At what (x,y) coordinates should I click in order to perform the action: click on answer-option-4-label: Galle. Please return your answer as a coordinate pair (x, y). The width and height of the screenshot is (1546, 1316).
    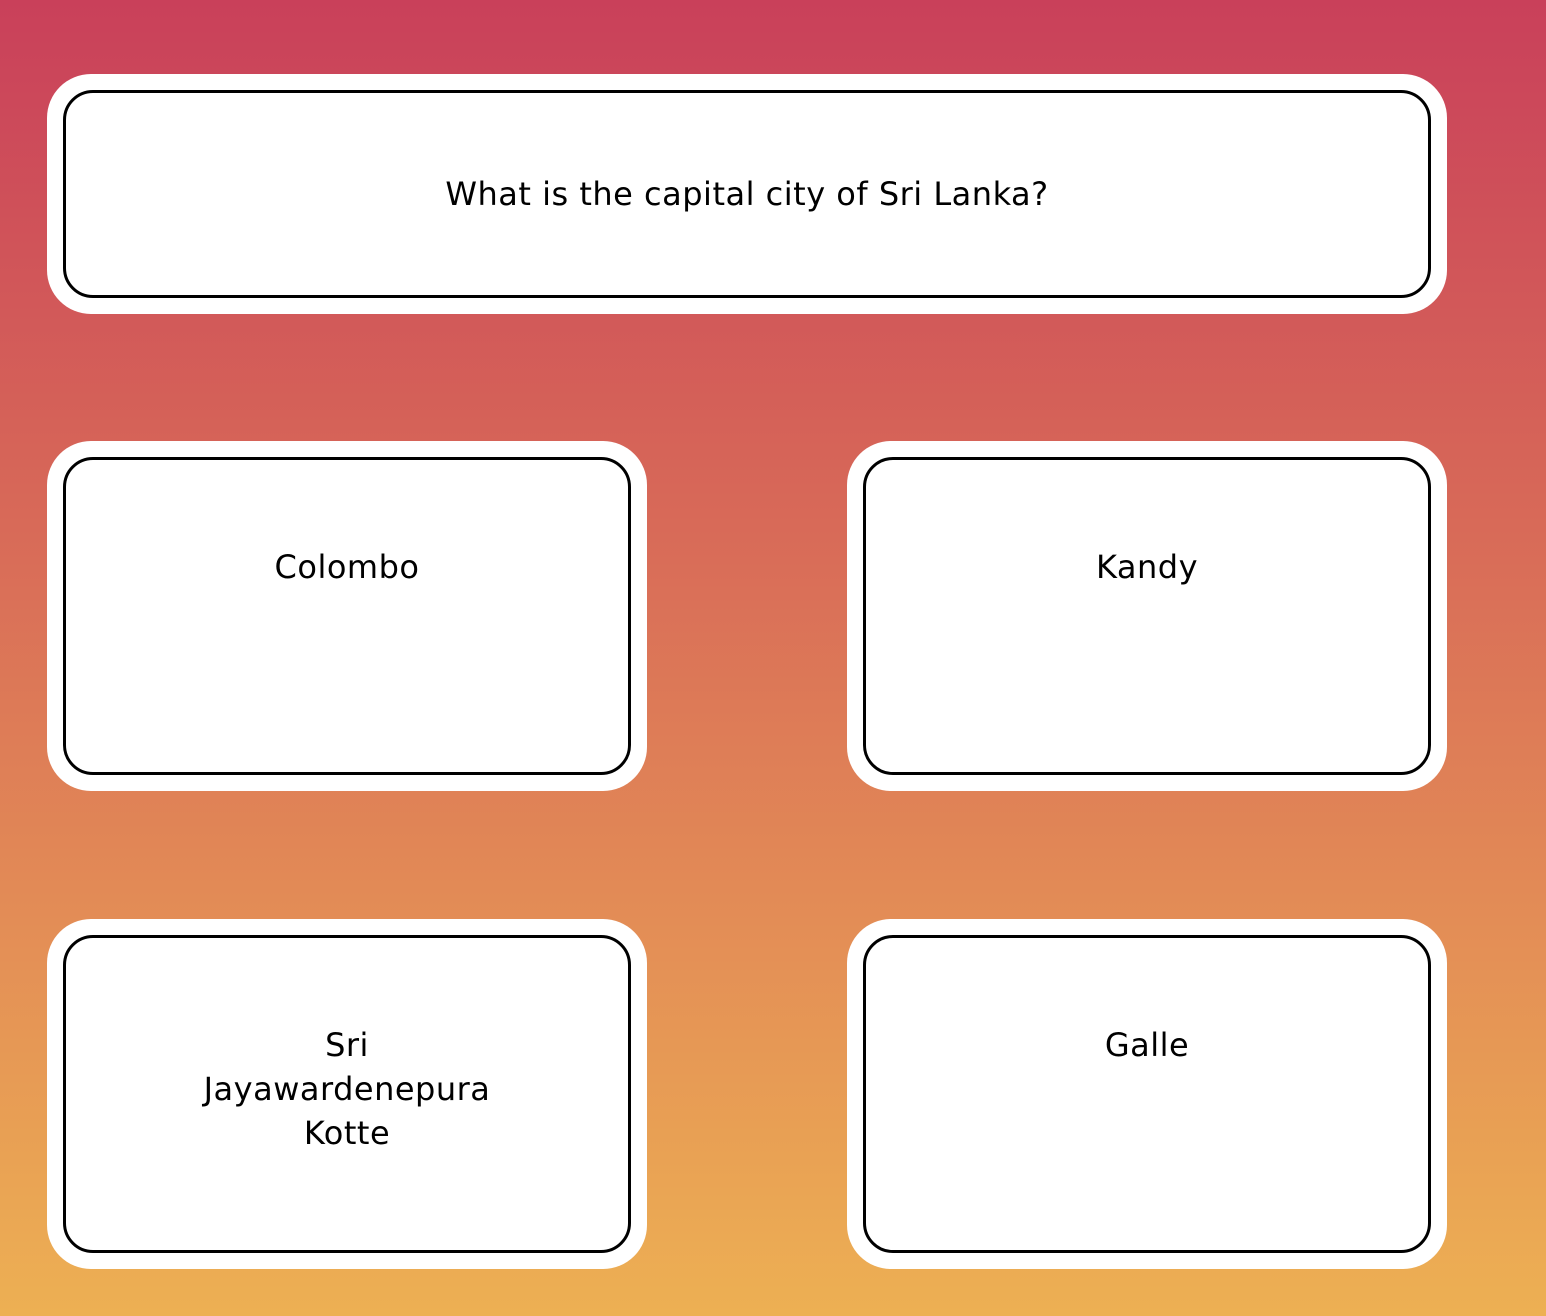
    Looking at the image, I should click on (1147, 1045).